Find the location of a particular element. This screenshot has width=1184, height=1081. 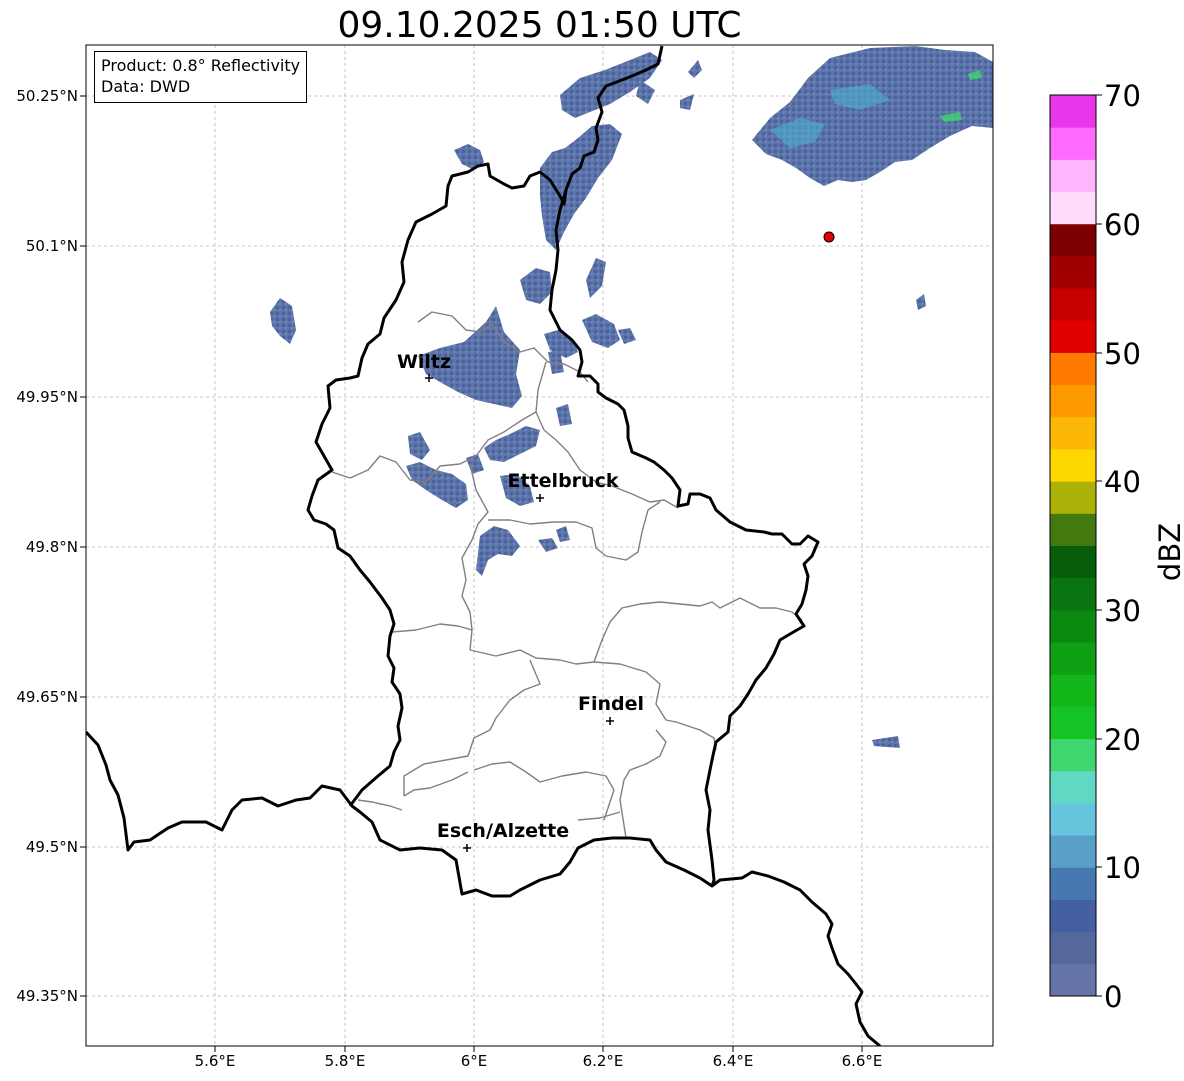

lat-tick-label: 49.95°N is located at coordinates (47, 397).